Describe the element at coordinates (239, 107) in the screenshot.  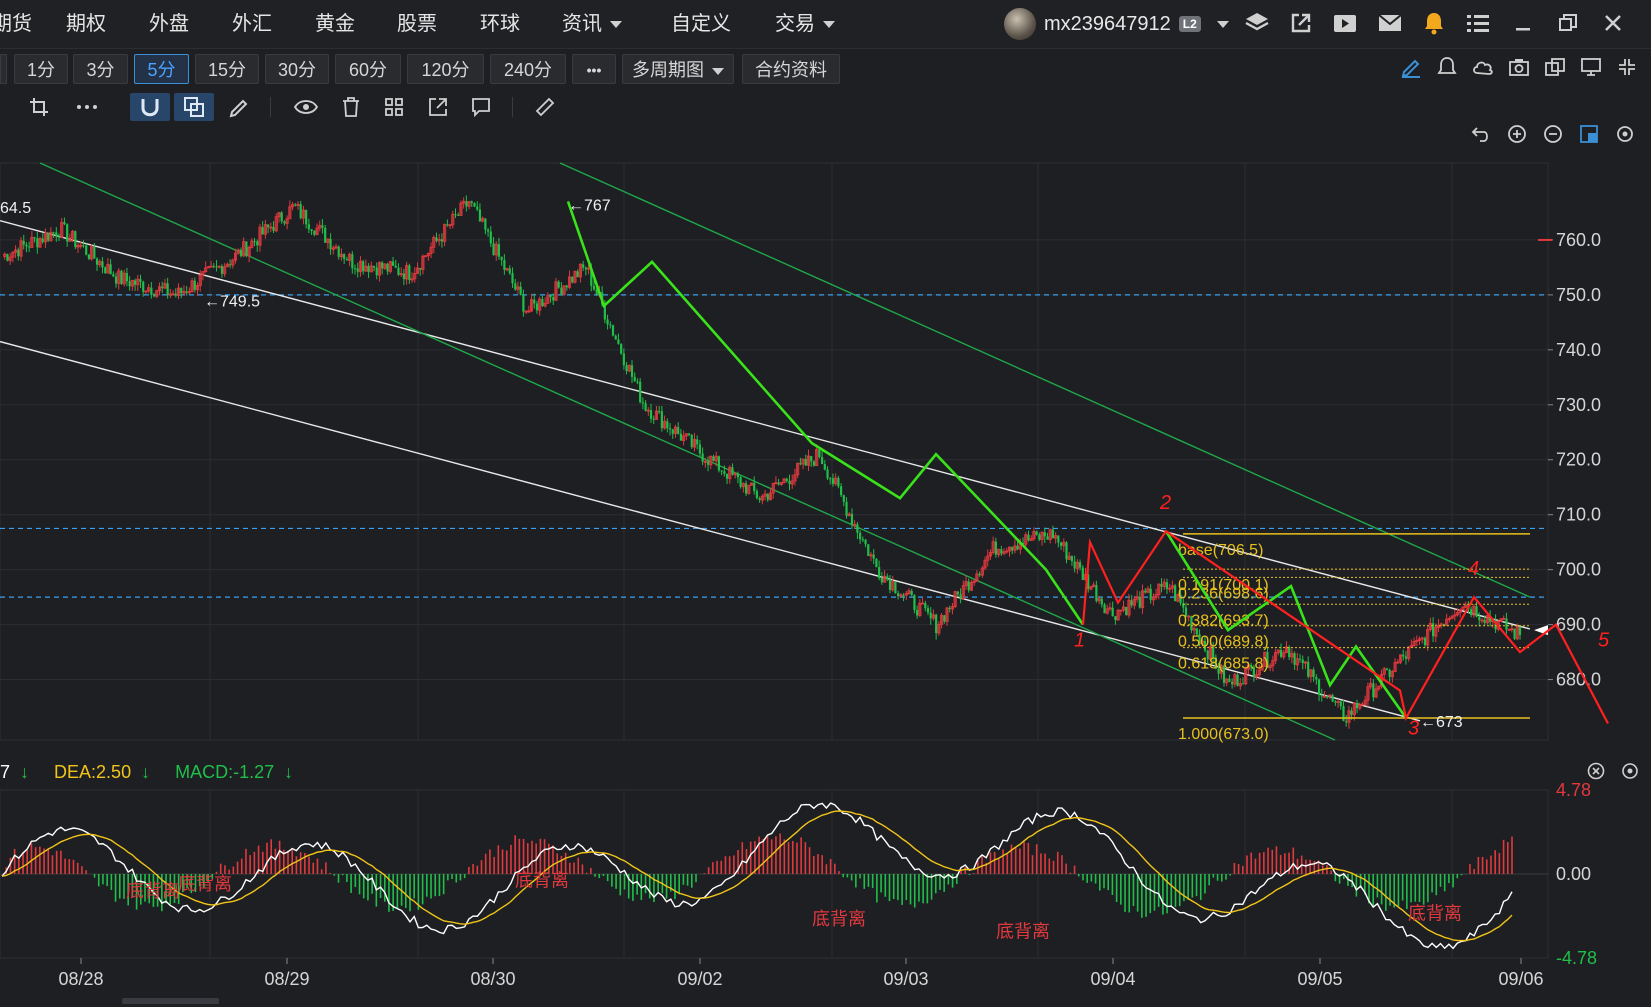
I see `pencil-icon` at that location.